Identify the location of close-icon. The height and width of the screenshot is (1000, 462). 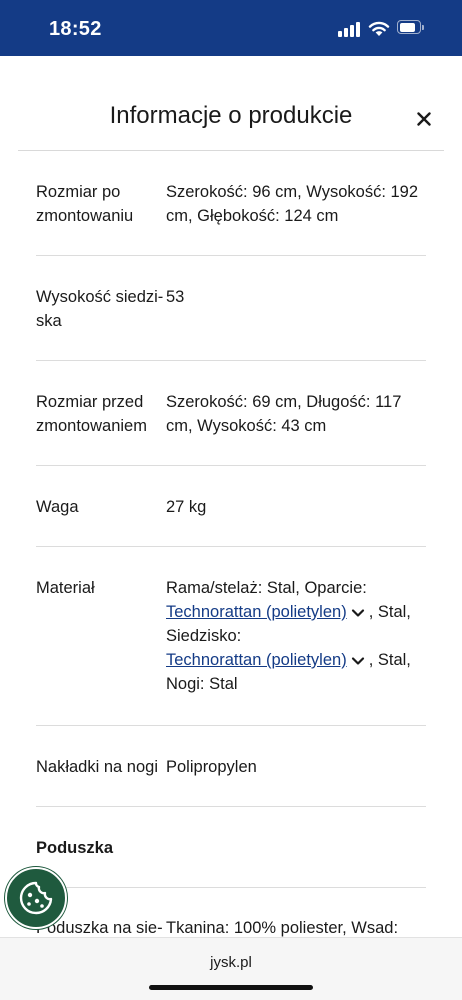
(424, 119).